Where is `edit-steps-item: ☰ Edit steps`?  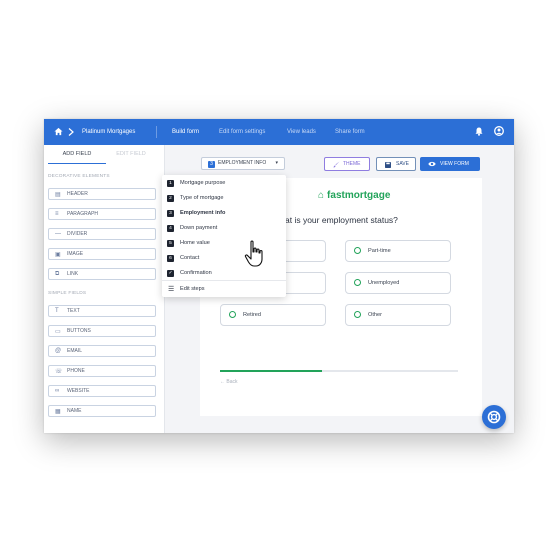 edit-steps-item: ☰ Edit steps is located at coordinates (224, 289).